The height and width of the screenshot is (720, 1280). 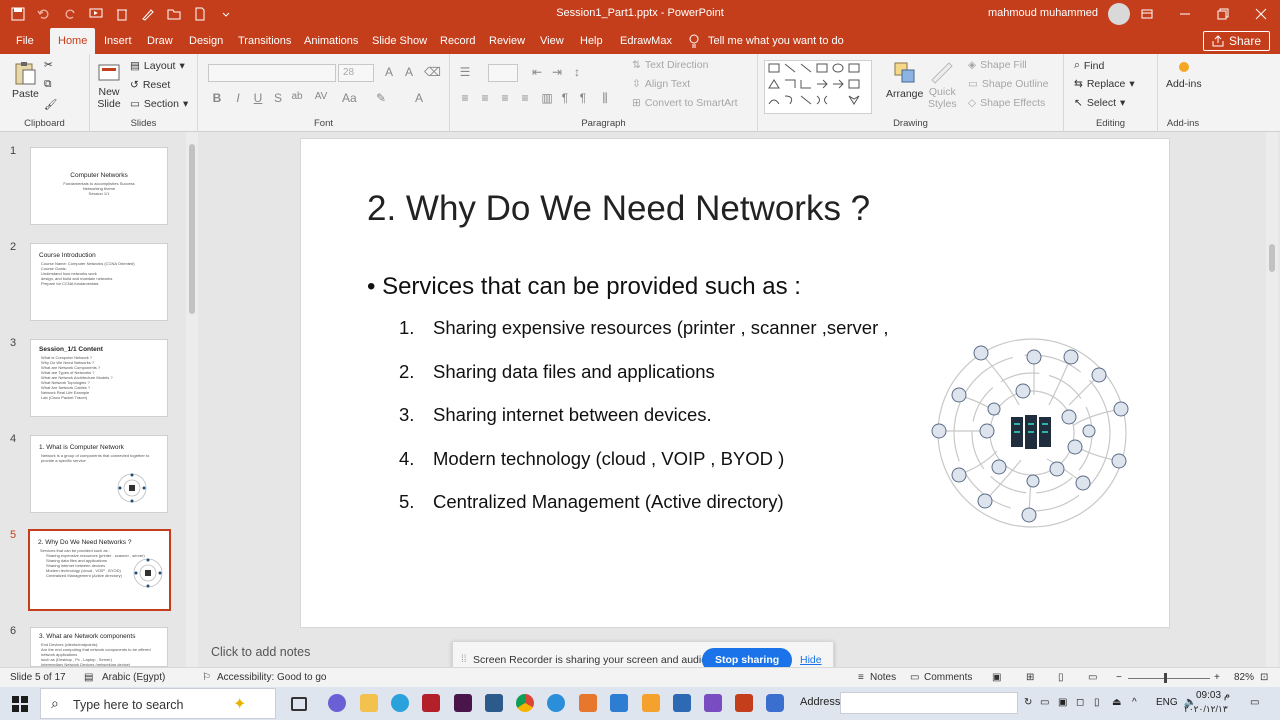 I want to click on increase-indent-icon: ⇥, so click(x=557, y=72).